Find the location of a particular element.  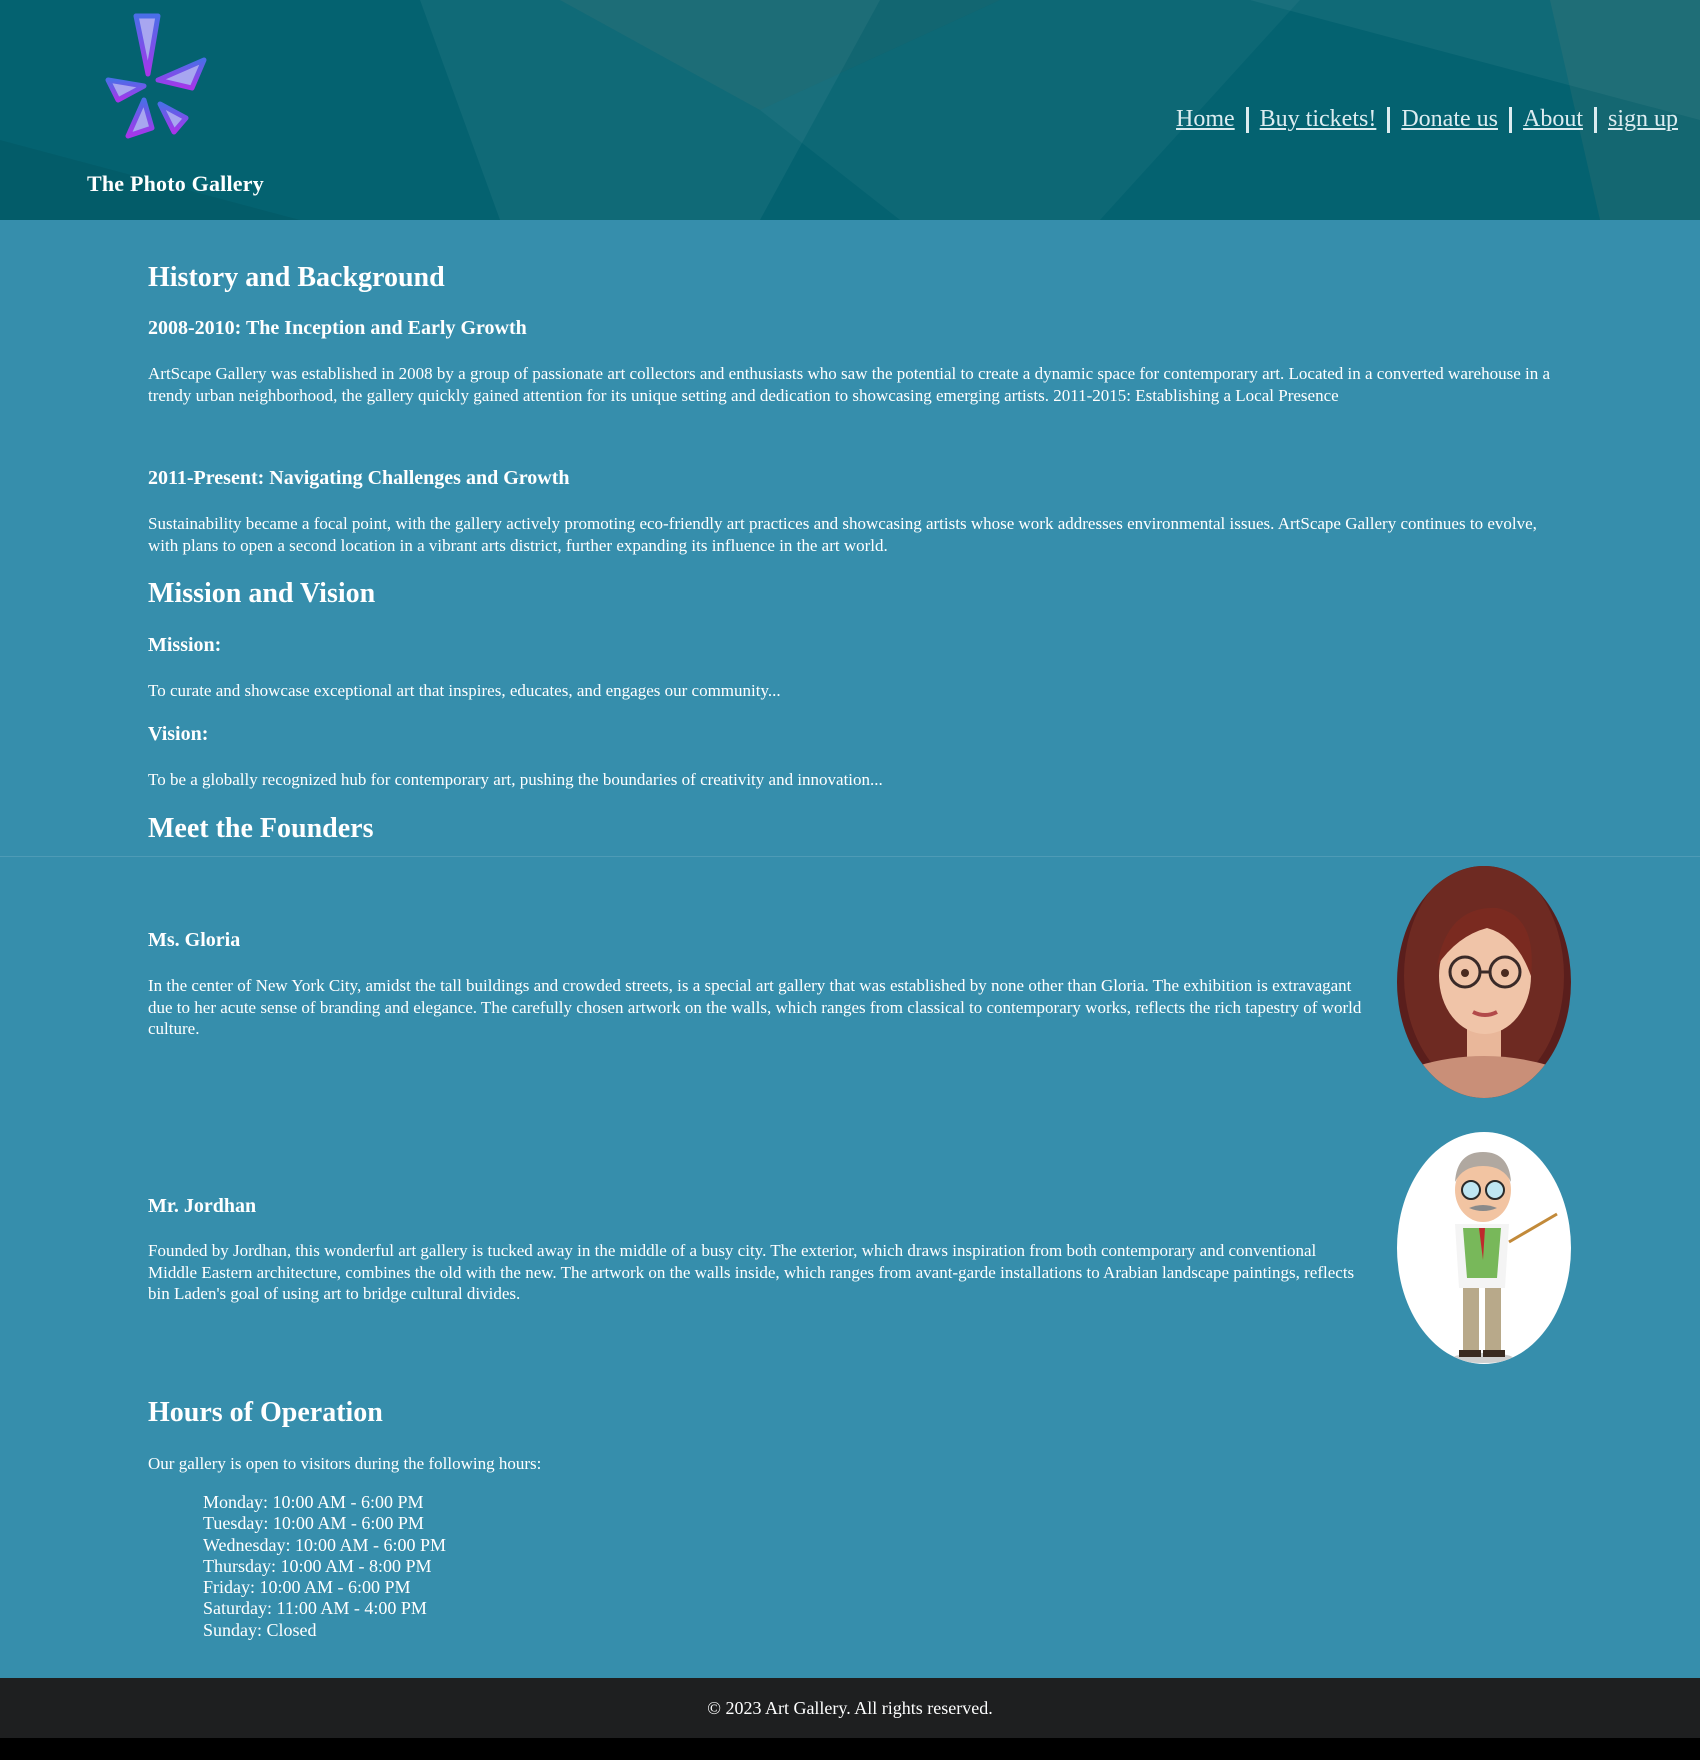

gallery-logo-icon is located at coordinates (160, 75).